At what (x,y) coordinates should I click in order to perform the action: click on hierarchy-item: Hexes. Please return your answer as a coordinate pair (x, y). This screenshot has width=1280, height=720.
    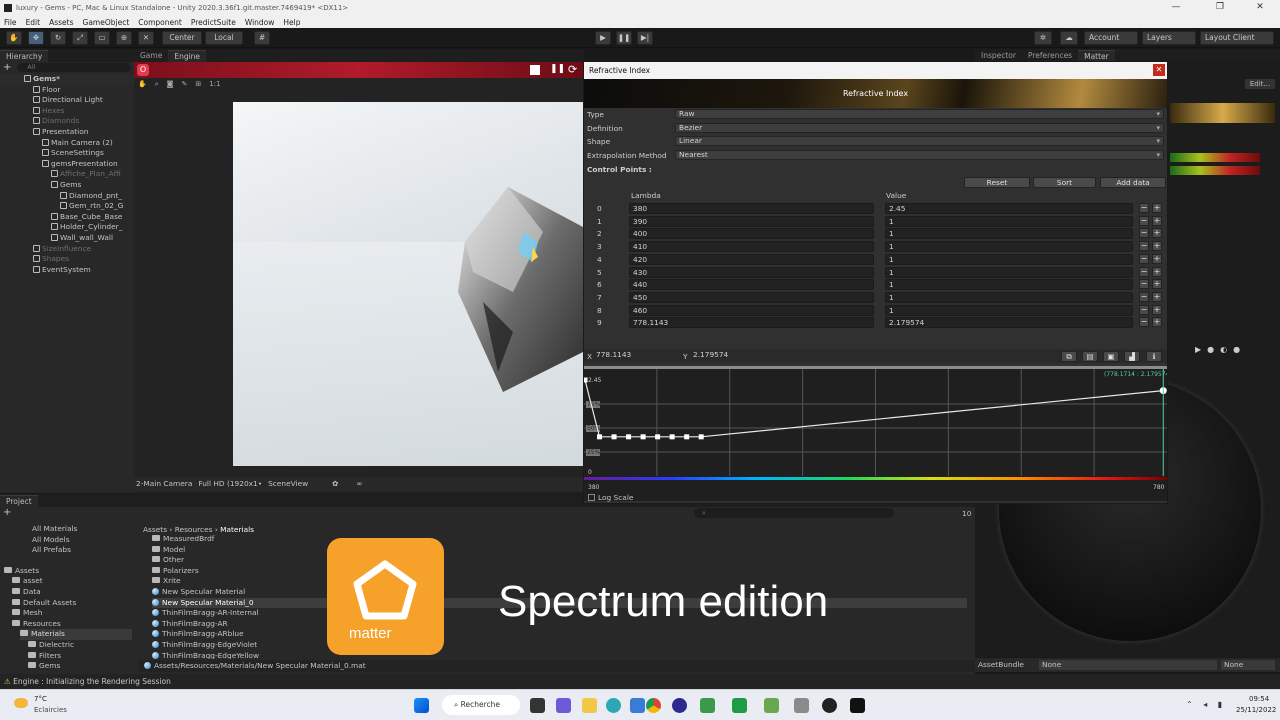
    Looking at the image, I should click on (67, 111).